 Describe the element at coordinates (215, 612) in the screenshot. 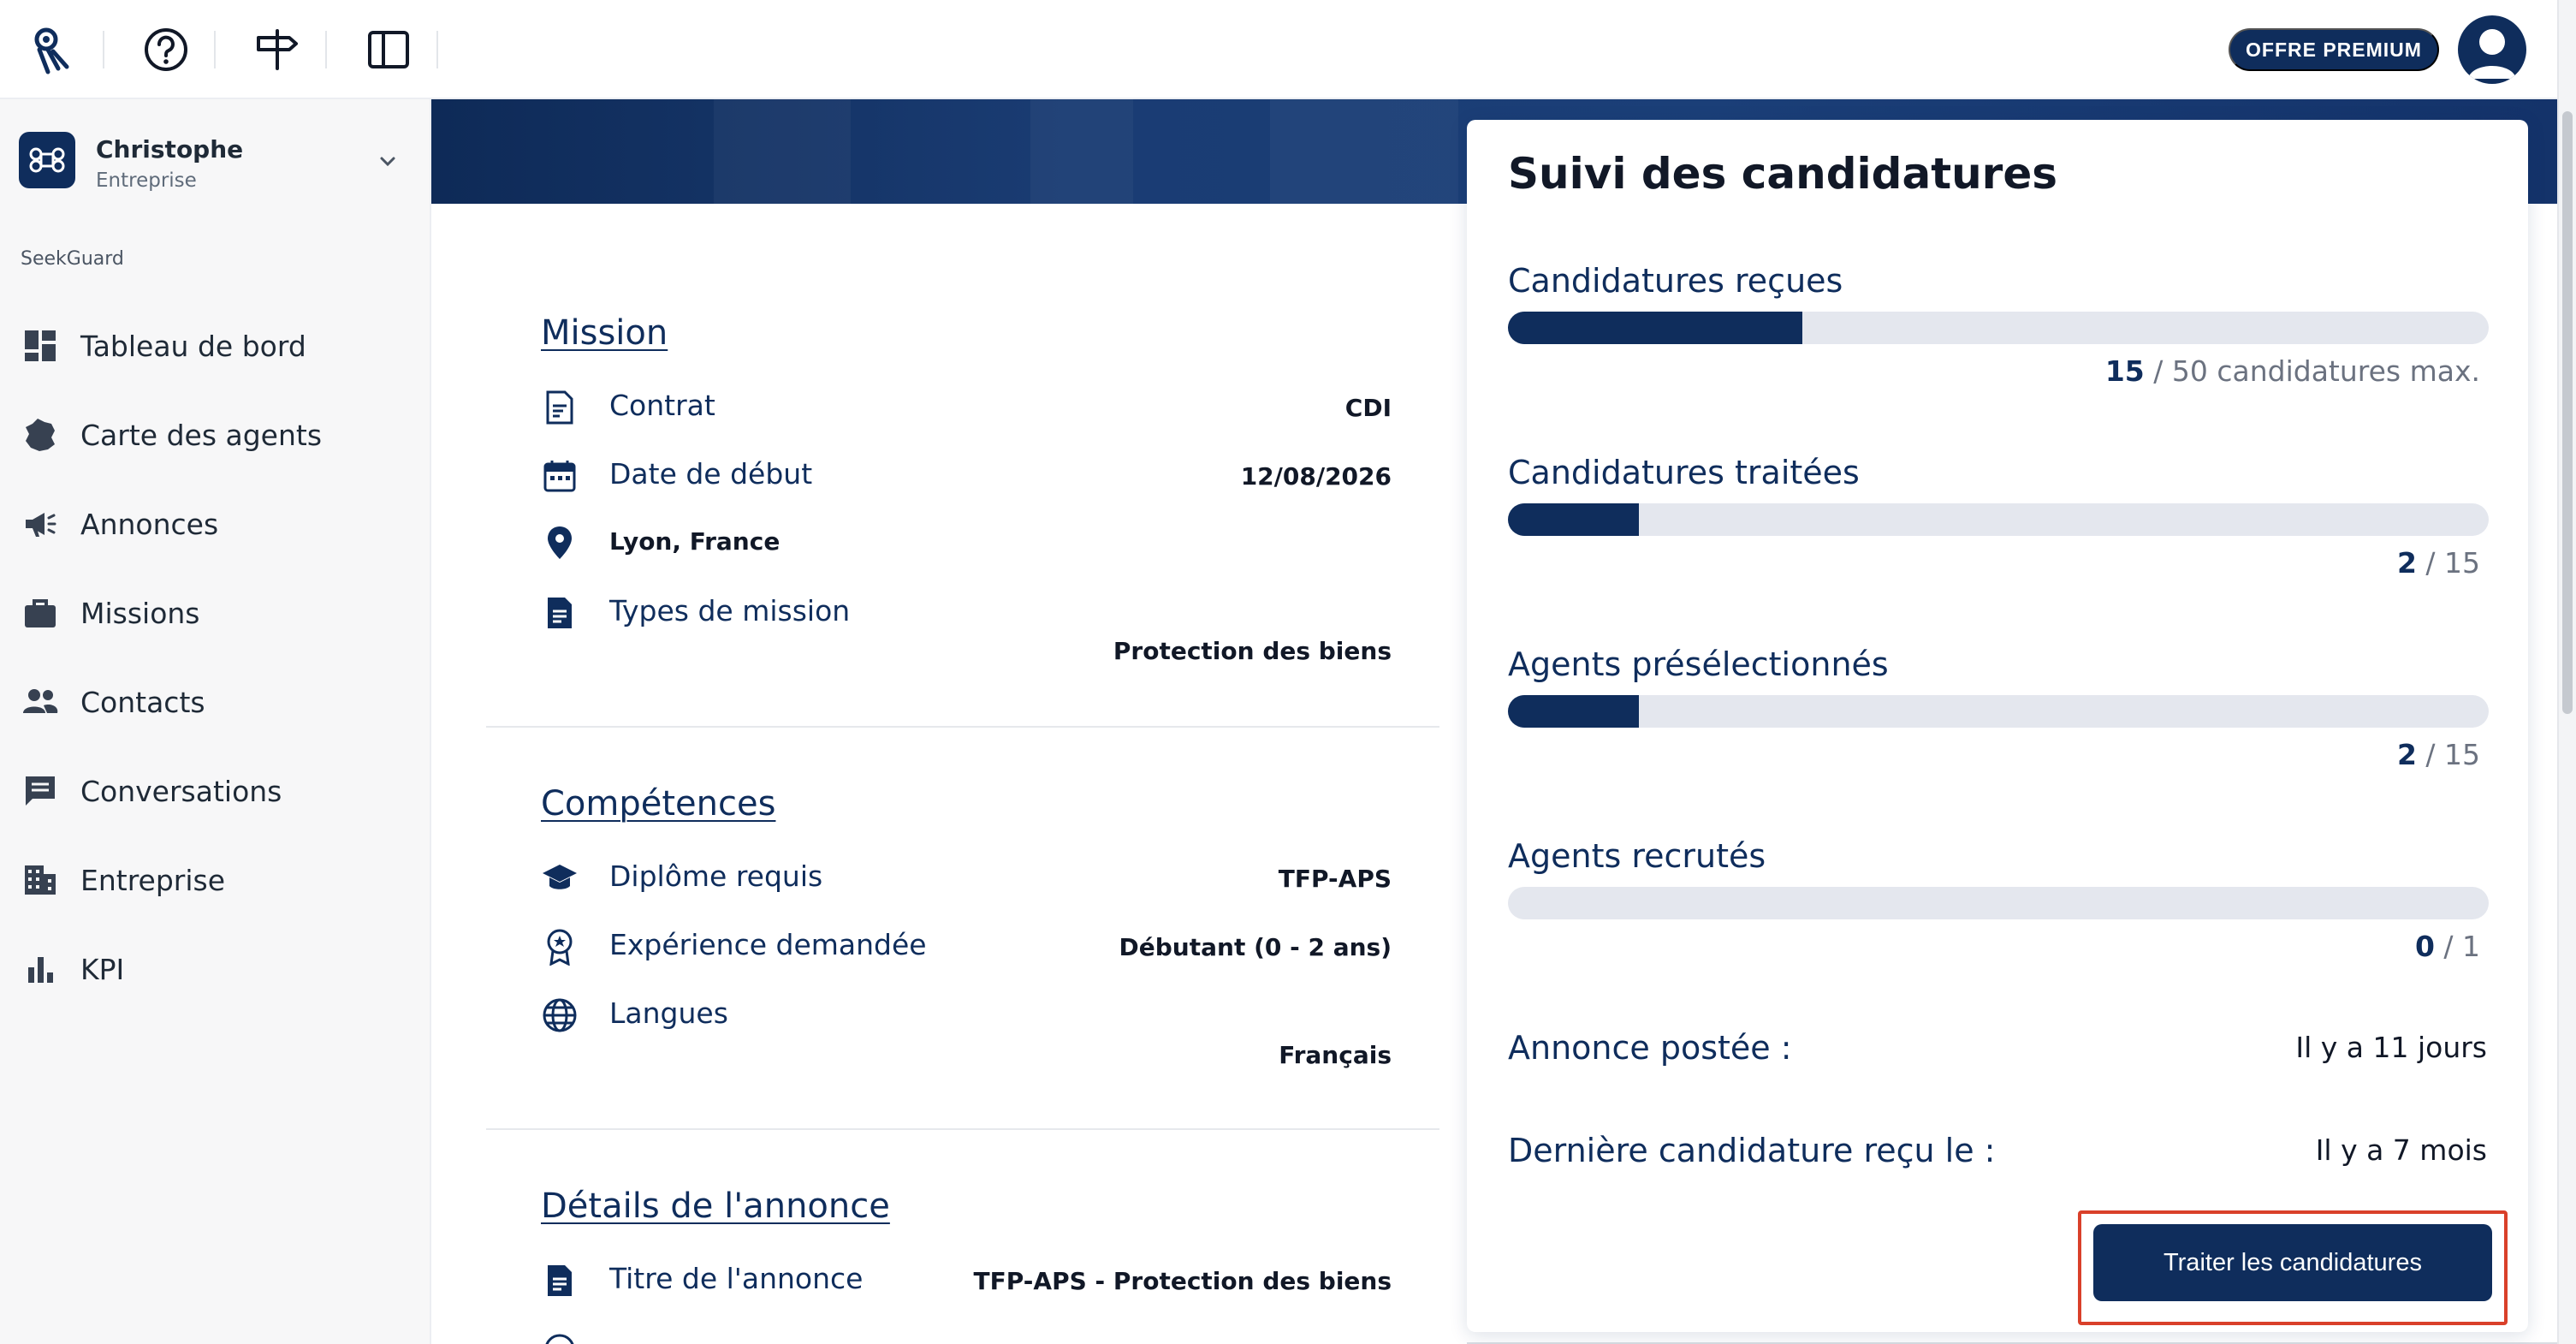

I see `sidebar-item-missions: Missions` at that location.